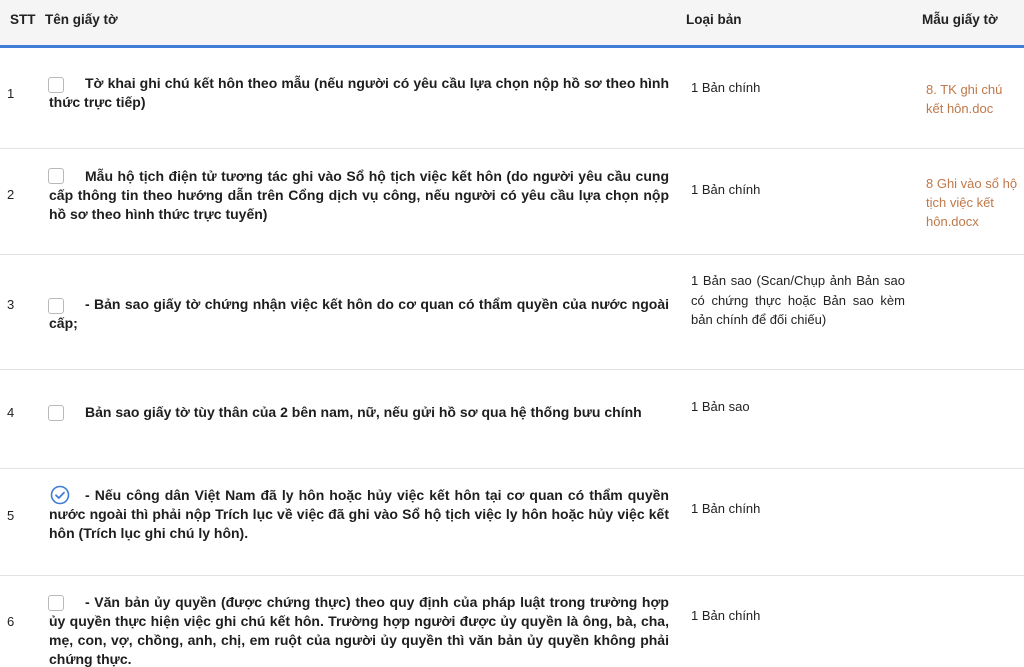  I want to click on row-stt: 1, so click(11, 93).